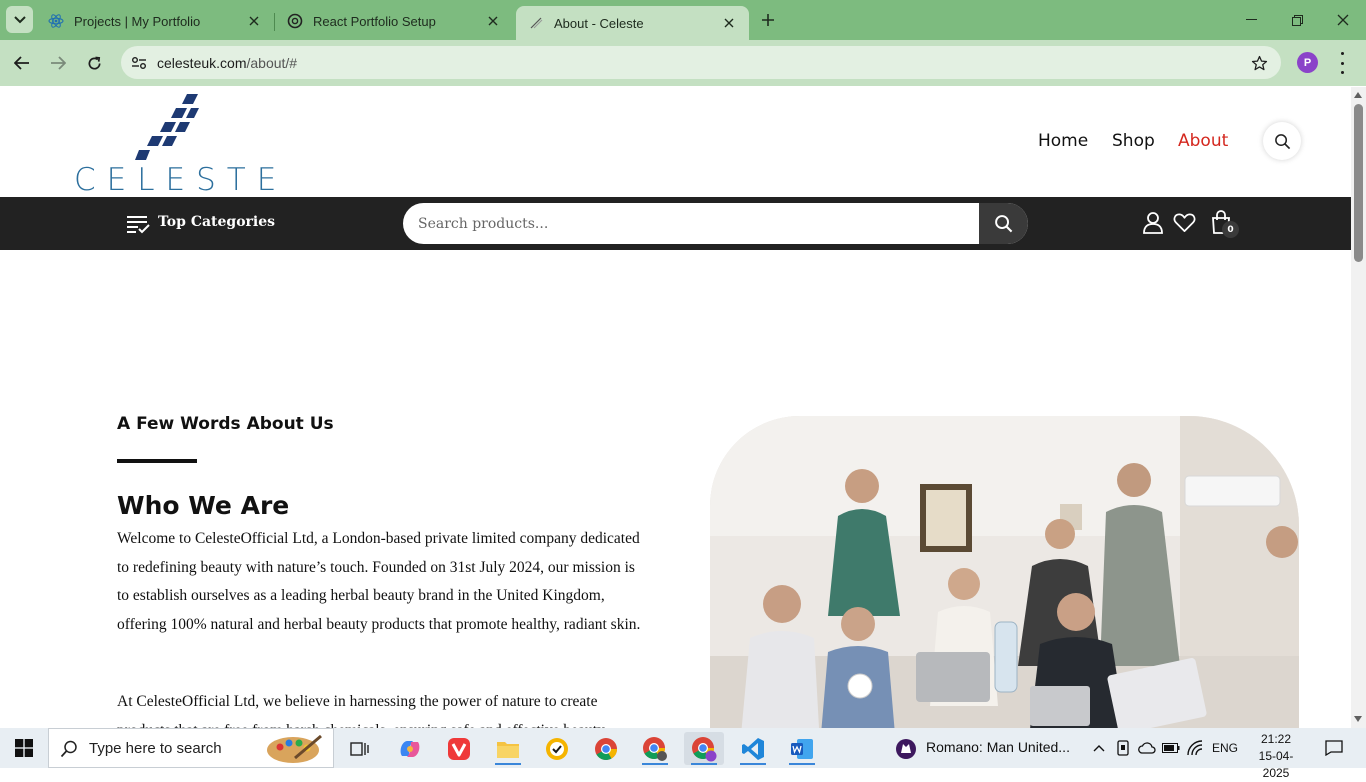  Describe the element at coordinates (139, 63) in the screenshot. I see `site-settings-icon` at that location.